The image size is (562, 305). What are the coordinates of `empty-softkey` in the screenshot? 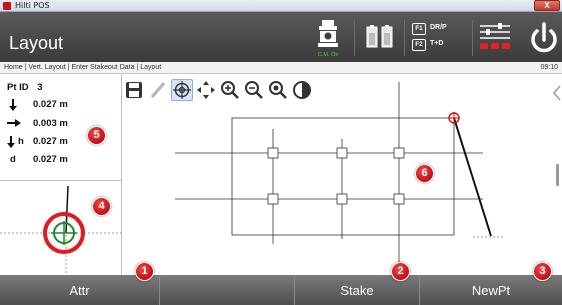 It's located at (227, 290).